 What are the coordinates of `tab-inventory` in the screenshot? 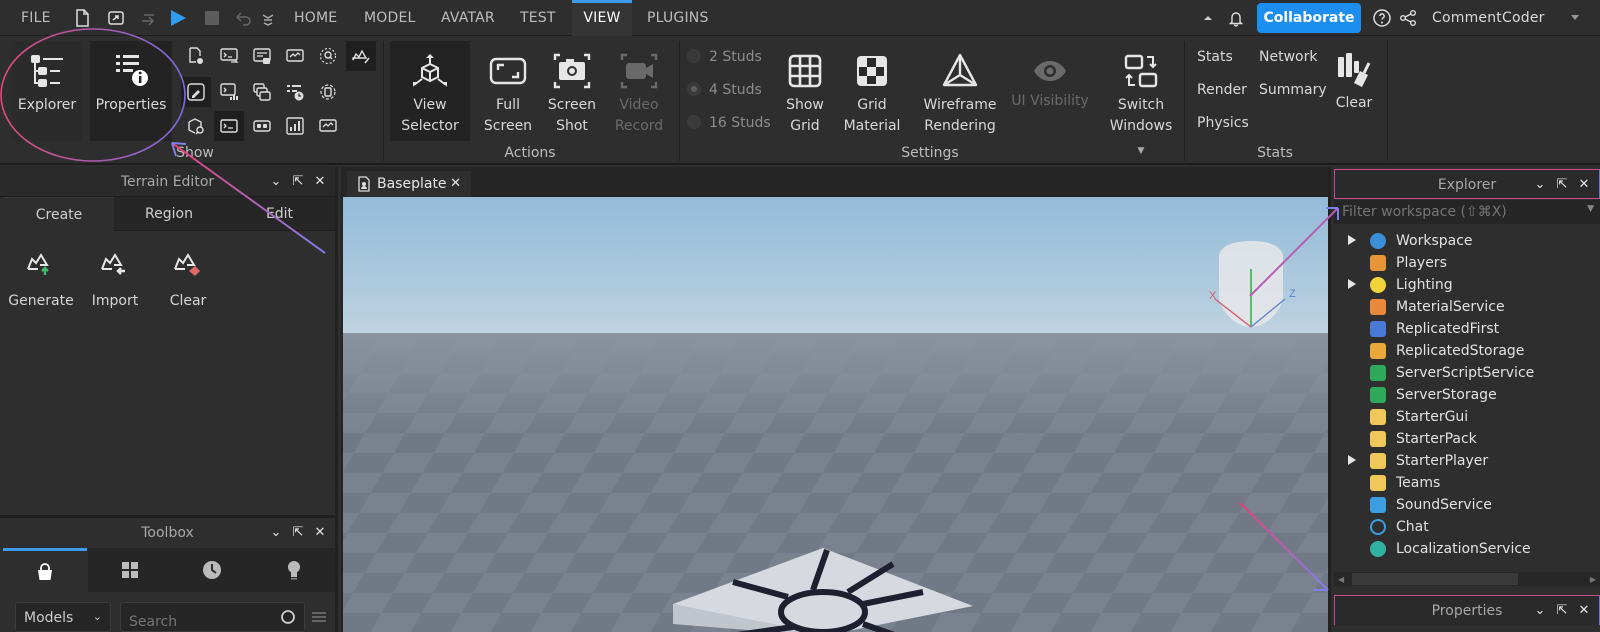 It's located at (130, 570).